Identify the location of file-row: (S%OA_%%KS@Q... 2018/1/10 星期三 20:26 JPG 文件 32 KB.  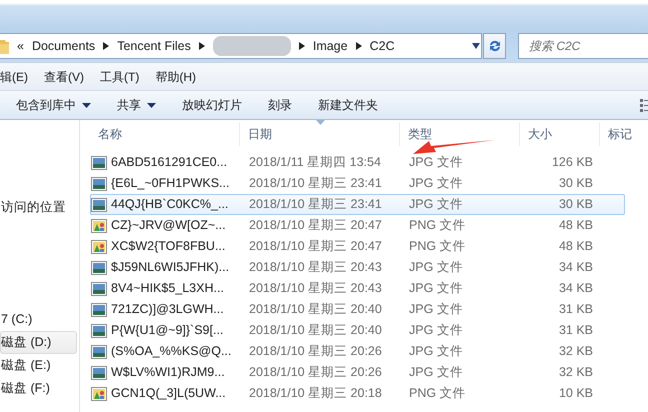
(357, 351).